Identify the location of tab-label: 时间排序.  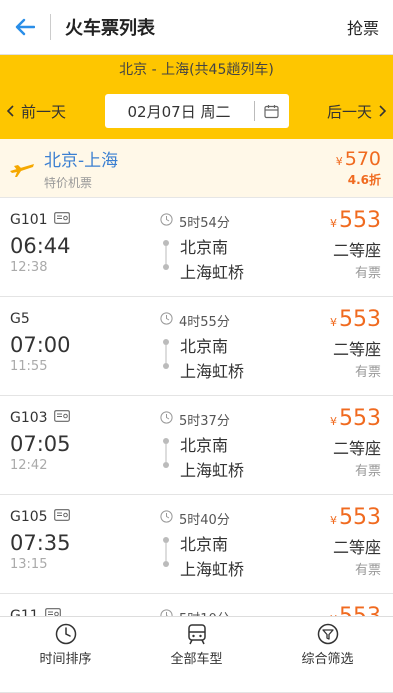
(65, 659).